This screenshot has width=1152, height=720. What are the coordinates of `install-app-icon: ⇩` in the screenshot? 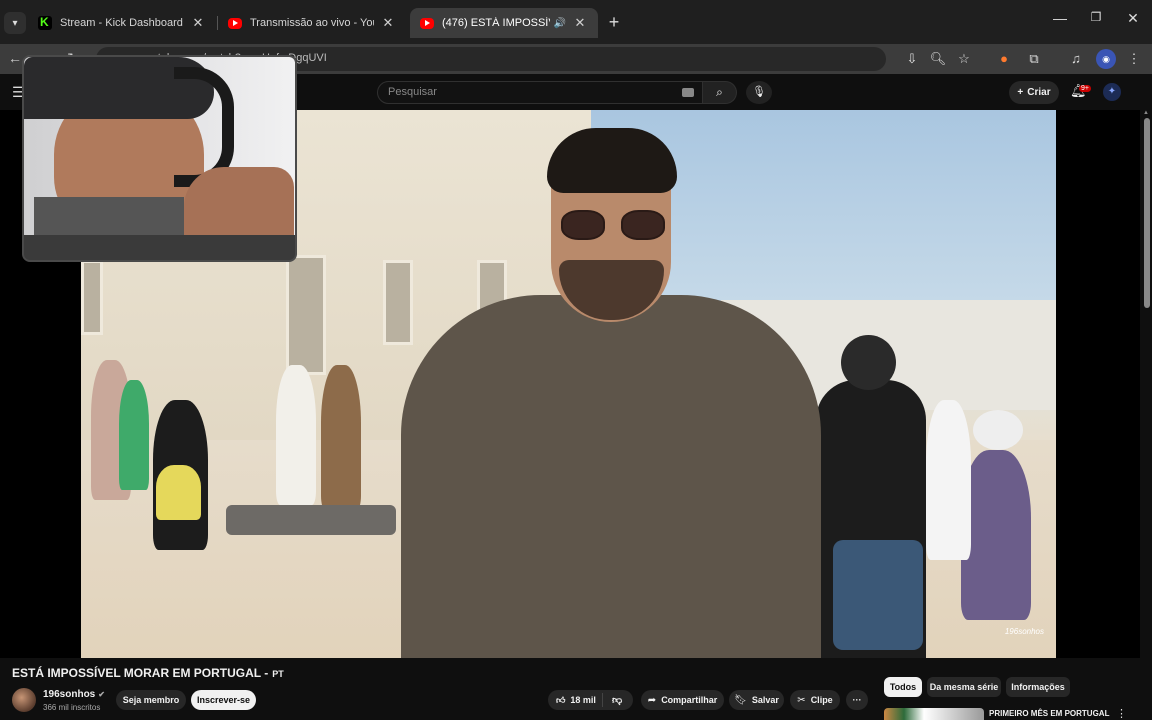 It's located at (912, 59).